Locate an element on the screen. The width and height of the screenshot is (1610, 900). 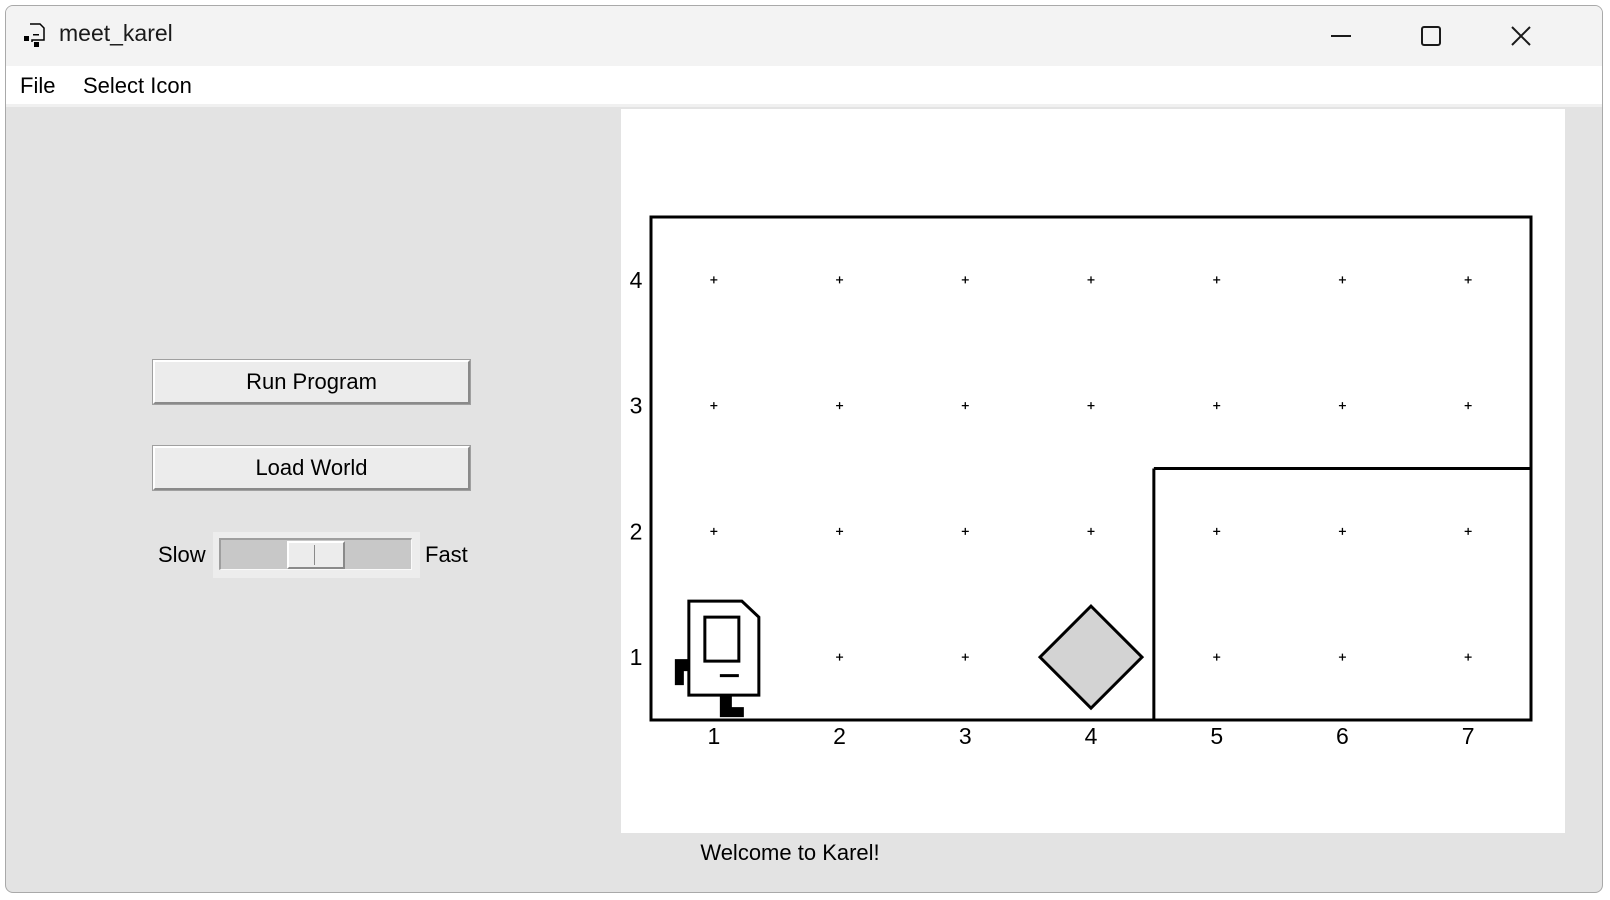
karel-app-icon is located at coordinates (34, 35).